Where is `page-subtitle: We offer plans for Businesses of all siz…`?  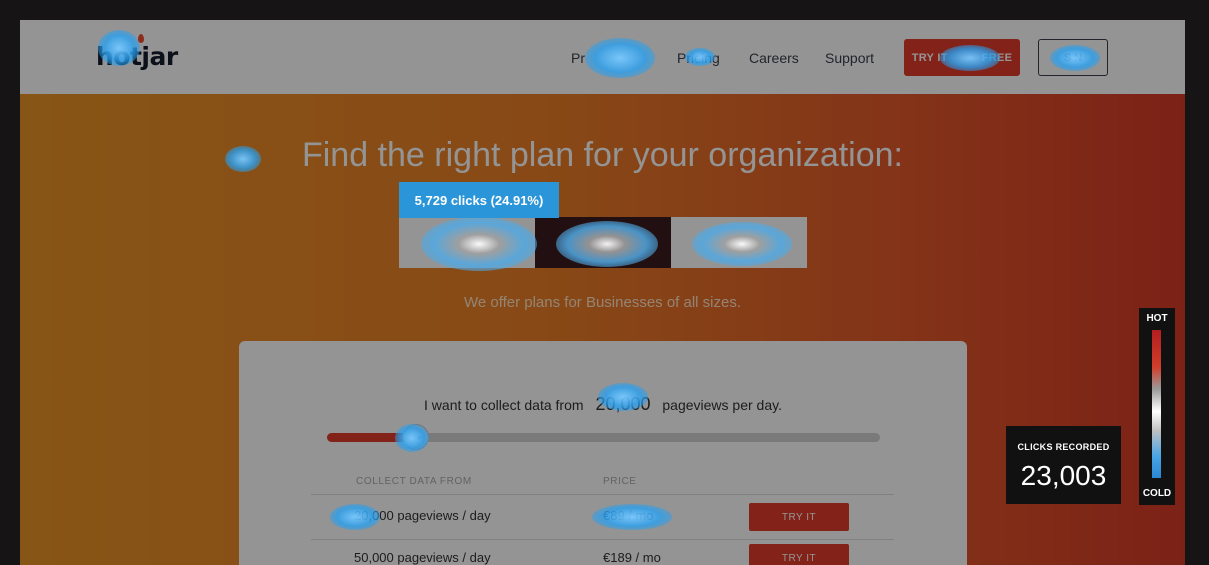
page-subtitle: We offer plans for Businesses of all siz… is located at coordinates (602, 302).